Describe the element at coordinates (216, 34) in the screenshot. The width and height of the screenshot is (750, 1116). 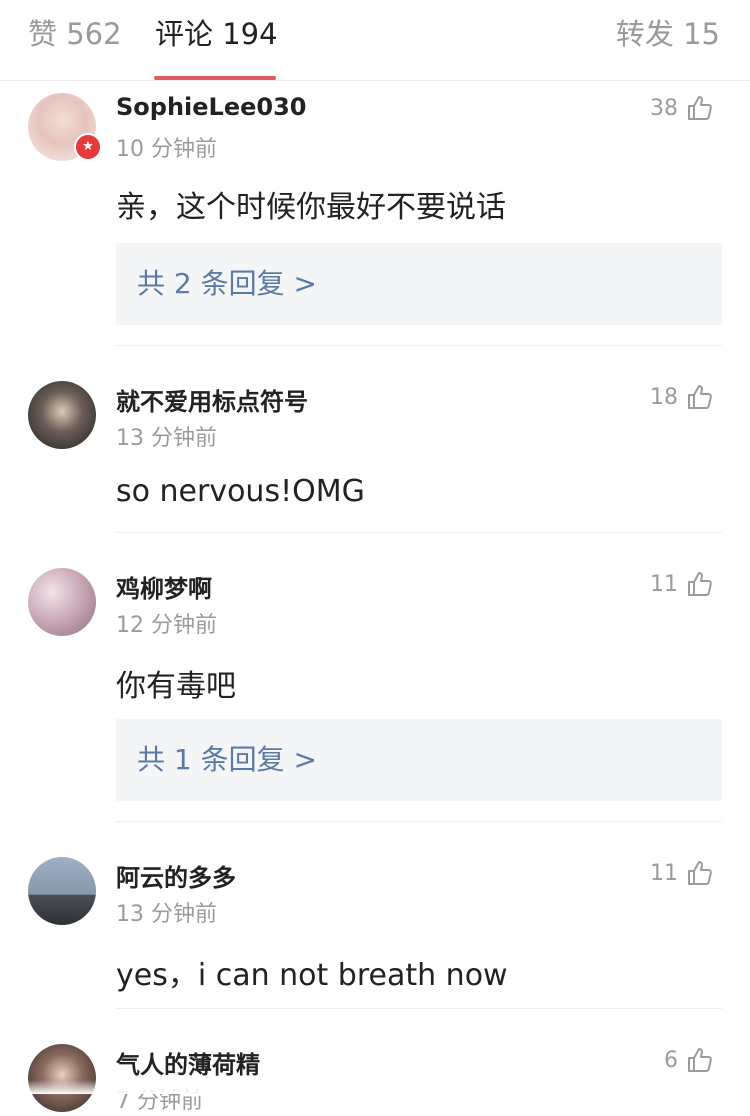
I see `tab-comments: 评论 194` at that location.